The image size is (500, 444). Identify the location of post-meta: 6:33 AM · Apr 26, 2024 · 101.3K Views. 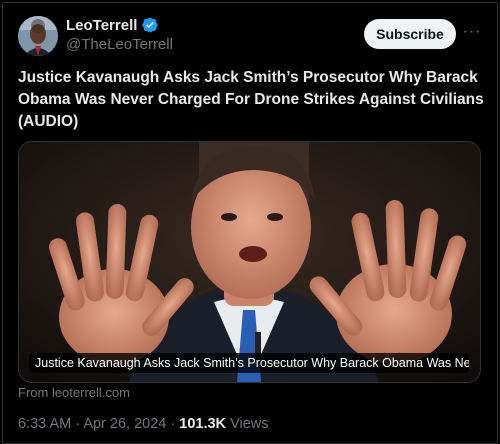
(143, 424).